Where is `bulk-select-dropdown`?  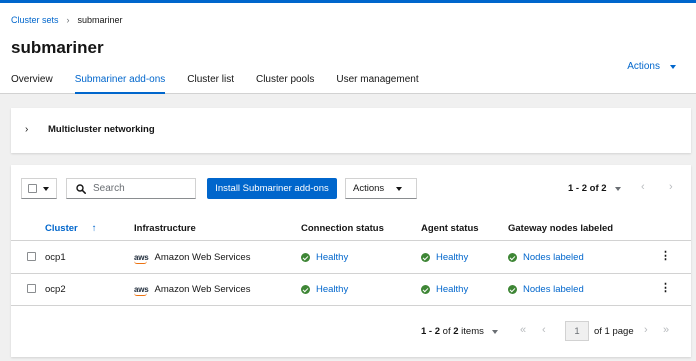
bulk-select-dropdown is located at coordinates (39, 188).